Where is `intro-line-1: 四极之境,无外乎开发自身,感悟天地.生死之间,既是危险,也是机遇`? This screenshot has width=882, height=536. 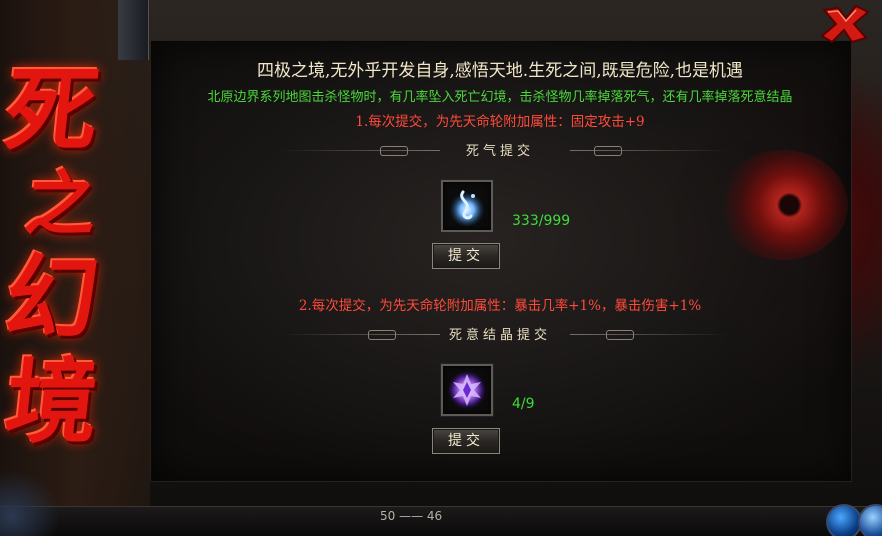 intro-line-1: 四极之境,无外乎开发自身,感悟天地.生死之间,既是危险,也是机遇 is located at coordinates (500, 71).